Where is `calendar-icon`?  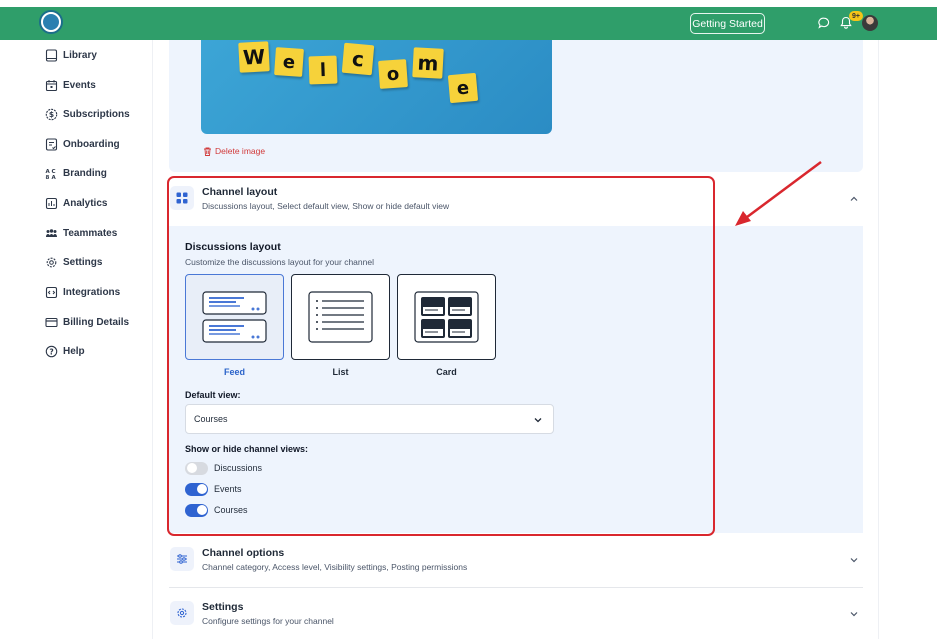
calendar-icon is located at coordinates (51, 85).